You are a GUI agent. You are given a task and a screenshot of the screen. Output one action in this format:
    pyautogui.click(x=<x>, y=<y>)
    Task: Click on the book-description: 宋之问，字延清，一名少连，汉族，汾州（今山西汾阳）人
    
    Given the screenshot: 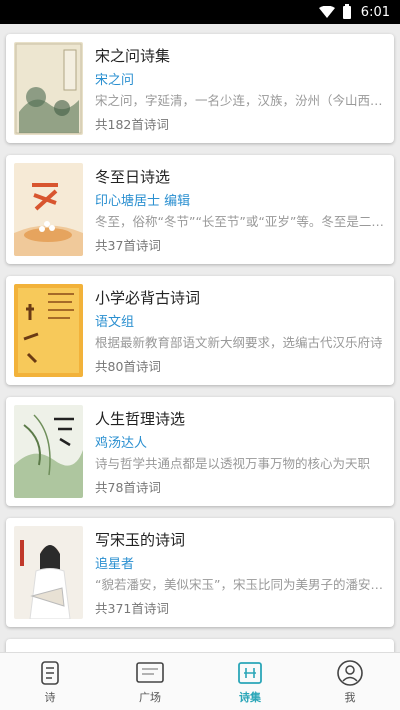 What is the action you would take?
    pyautogui.click(x=240, y=101)
    